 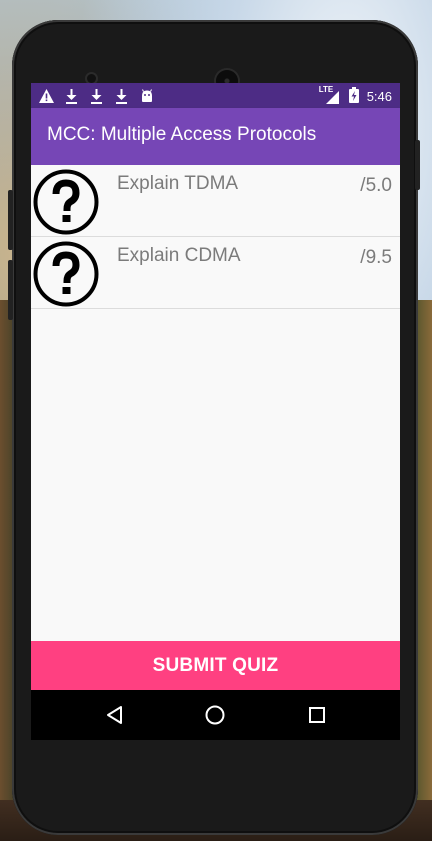 I want to click on submit-quiz-button: SUBMIT QUIZ, so click(x=215, y=665).